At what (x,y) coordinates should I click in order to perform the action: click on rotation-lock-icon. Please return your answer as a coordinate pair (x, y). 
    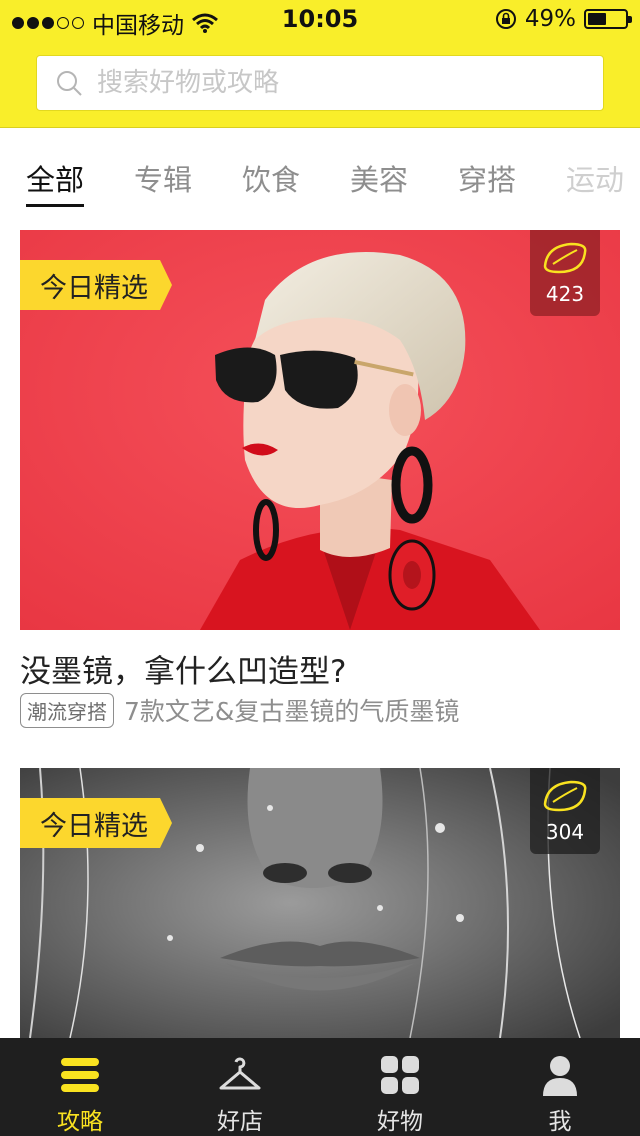
    Looking at the image, I should click on (505, 19).